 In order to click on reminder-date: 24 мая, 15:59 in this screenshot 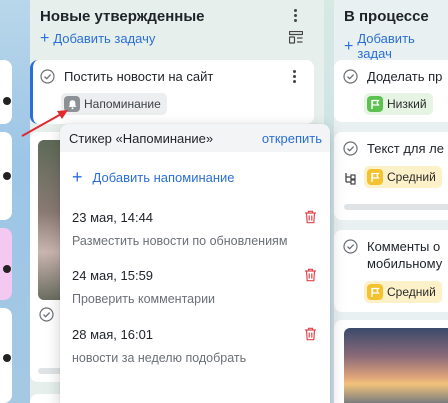, I will do `click(113, 275)`.